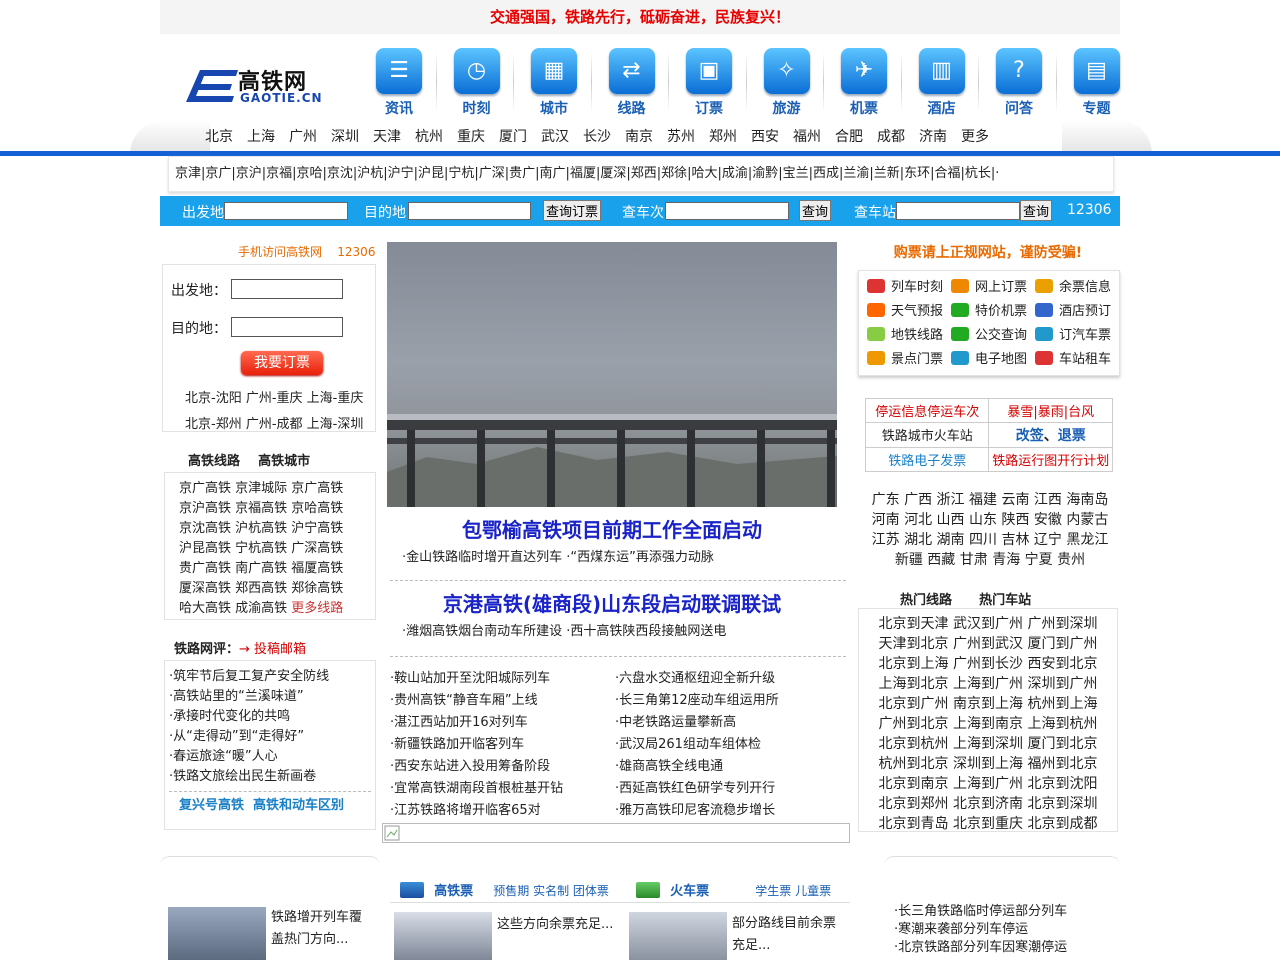  Describe the element at coordinates (891, 136) in the screenshot. I see `city-link: 成都` at that location.